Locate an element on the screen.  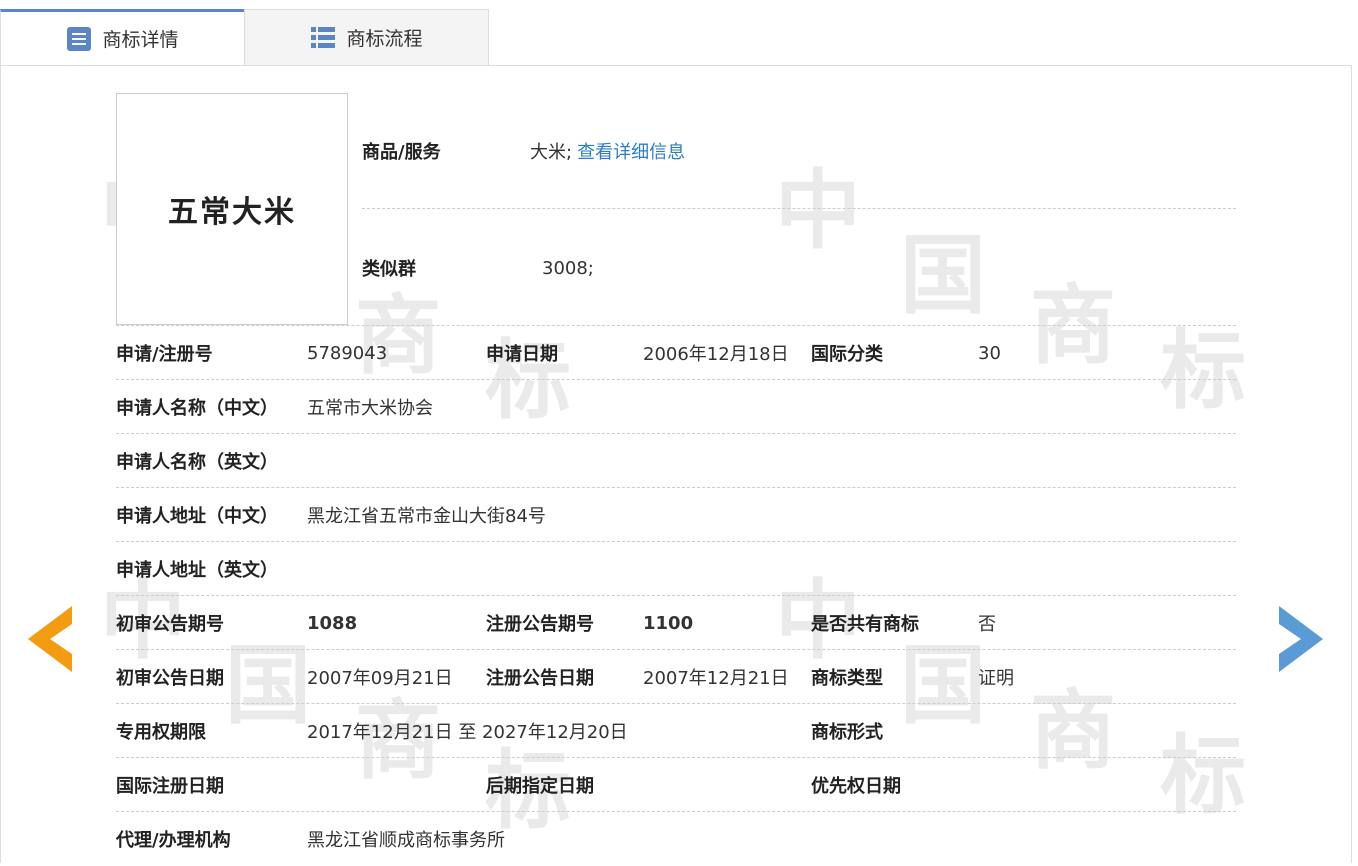
detail-row: 初审公告日期 2007年09月21日 注册公告日期 2007年12月21日 商标类型 证明 is located at coordinates (676, 677).